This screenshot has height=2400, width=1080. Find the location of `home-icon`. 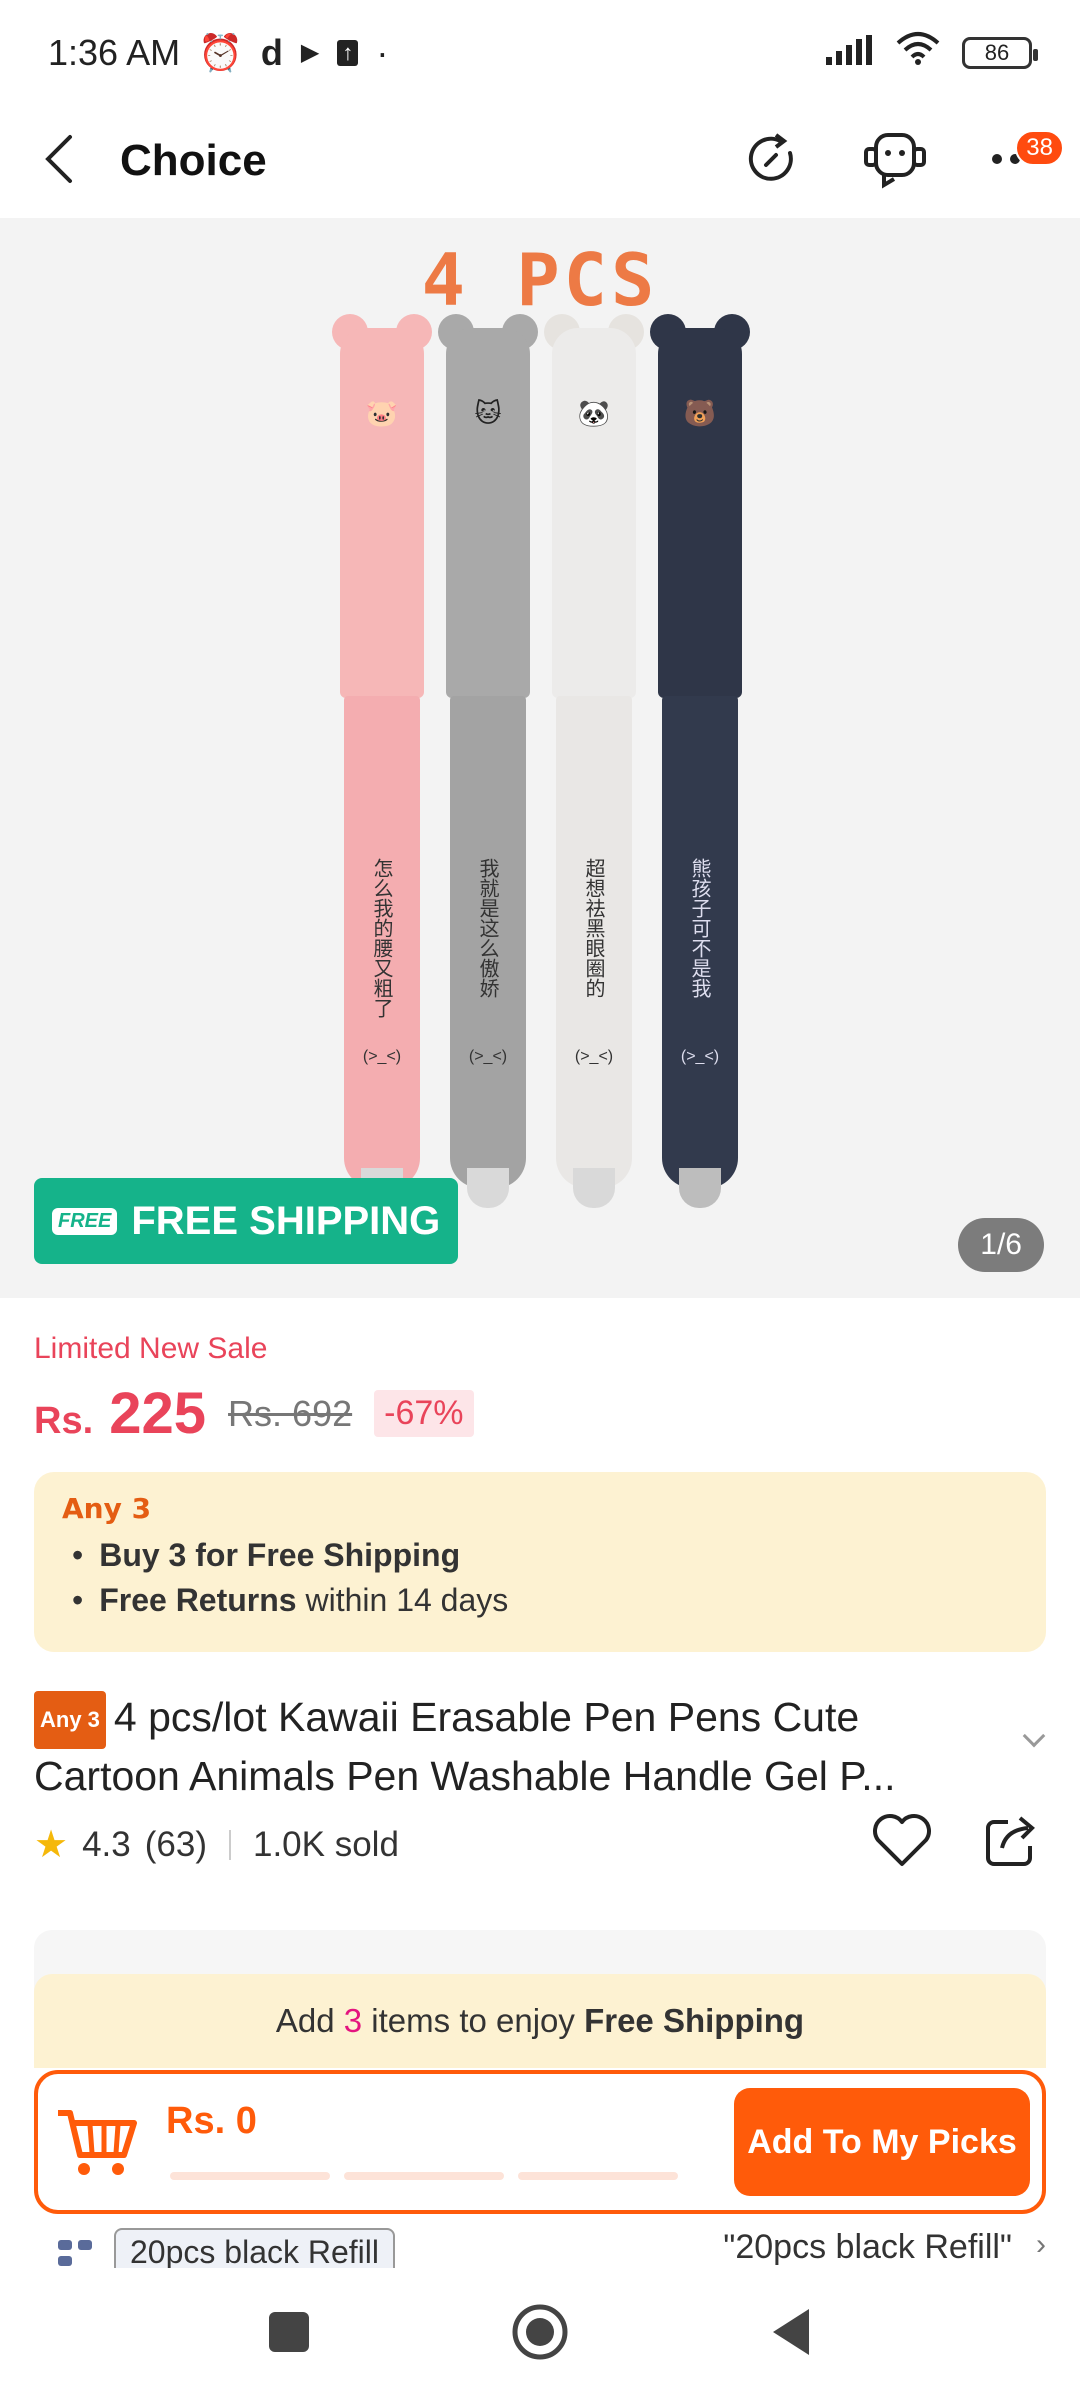

home-icon is located at coordinates (540, 2334).